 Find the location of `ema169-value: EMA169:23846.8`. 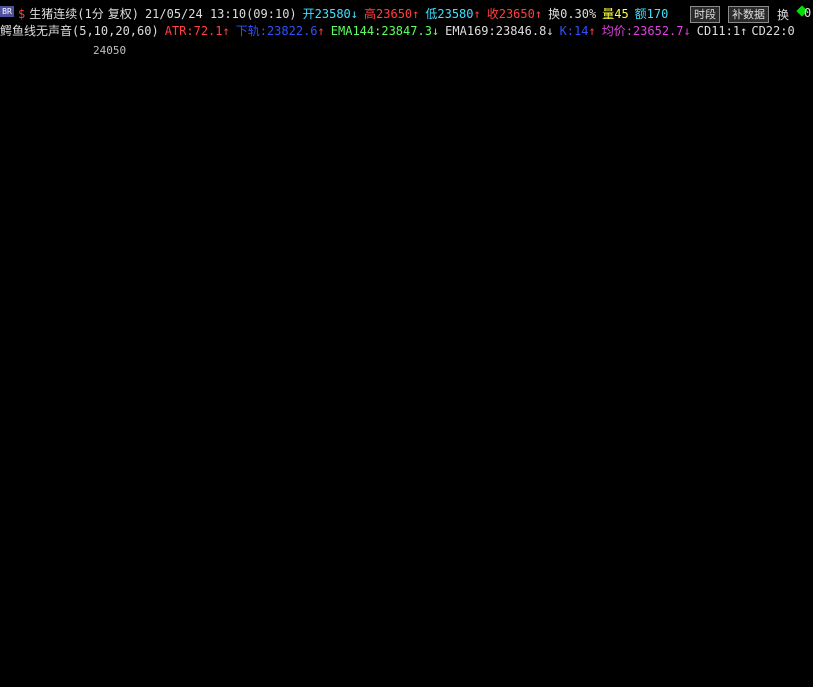

ema169-value: EMA169:23846.8 is located at coordinates (496, 31).